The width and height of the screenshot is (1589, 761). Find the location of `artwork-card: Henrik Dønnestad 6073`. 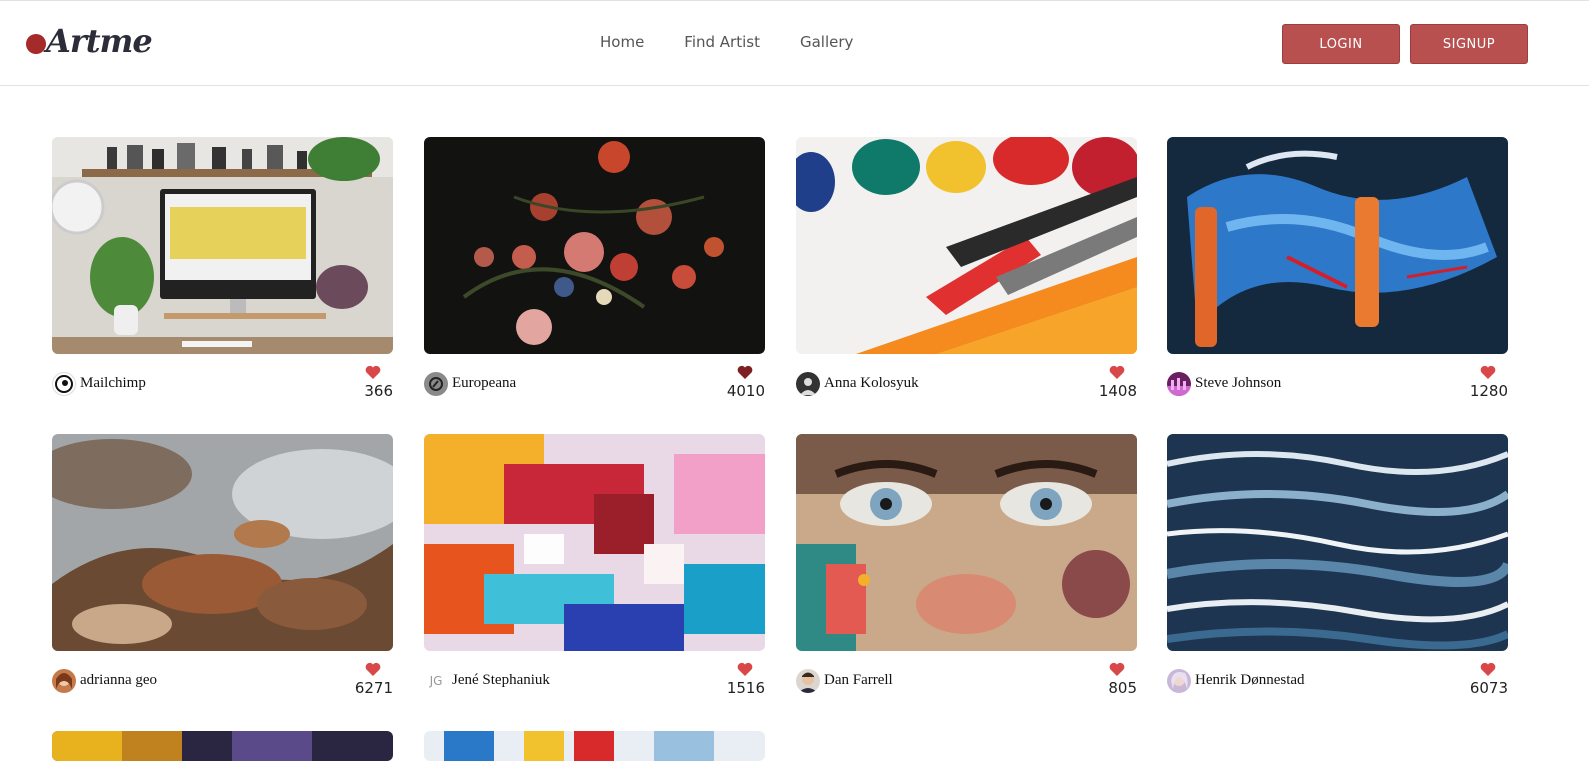

artwork-card: Henrik Dønnestad 6073 is located at coordinates (1337, 567).